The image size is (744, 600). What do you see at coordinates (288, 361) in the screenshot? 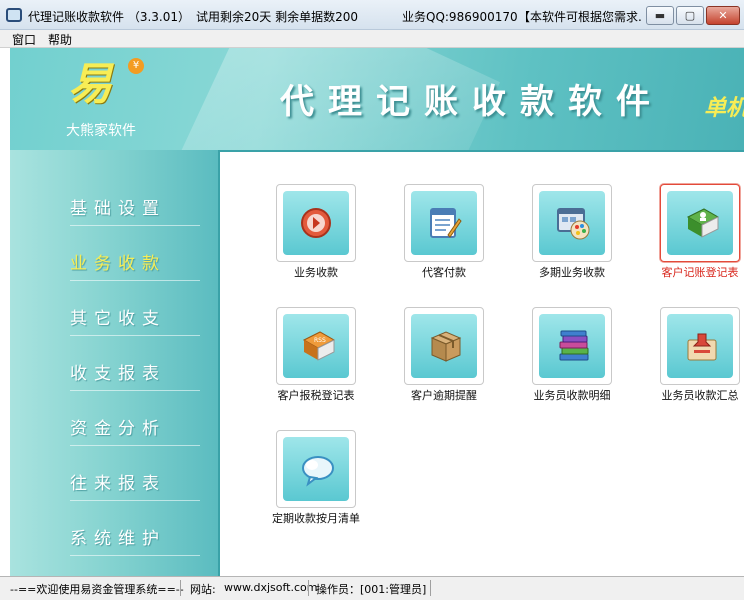
I see `tile-client-tax-register: RSS 客户报税登记表` at bounding box center [288, 361].